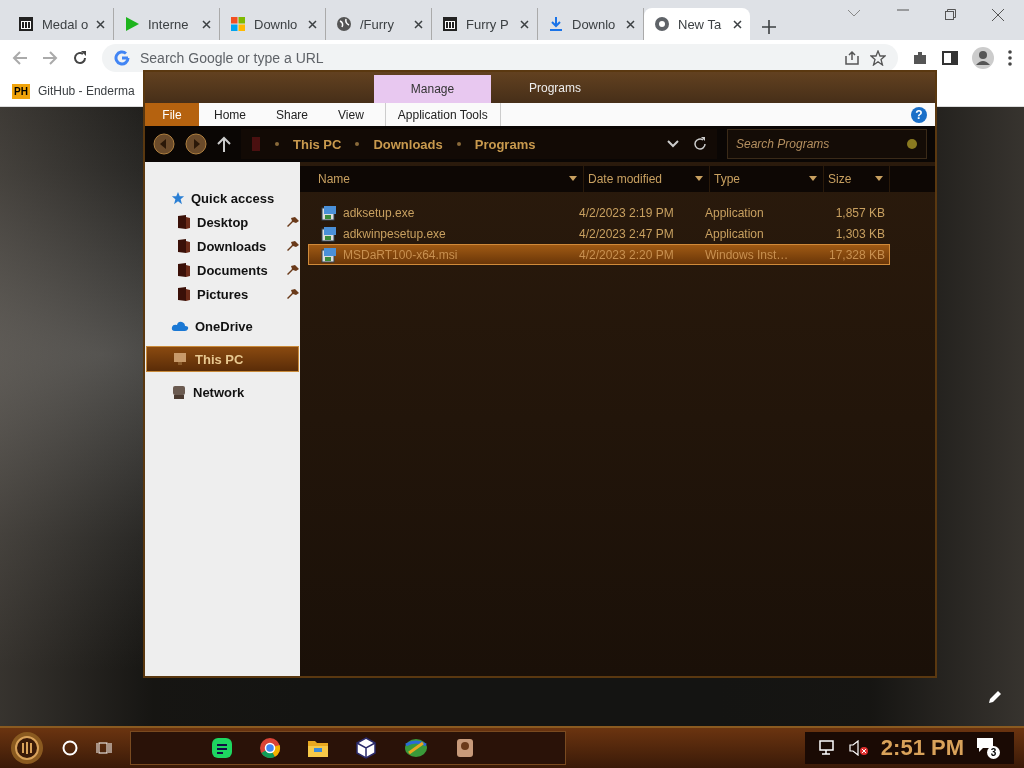 This screenshot has height=768, width=1024. Describe the element at coordinates (416, 748) in the screenshot. I see `globe-icon` at that location.